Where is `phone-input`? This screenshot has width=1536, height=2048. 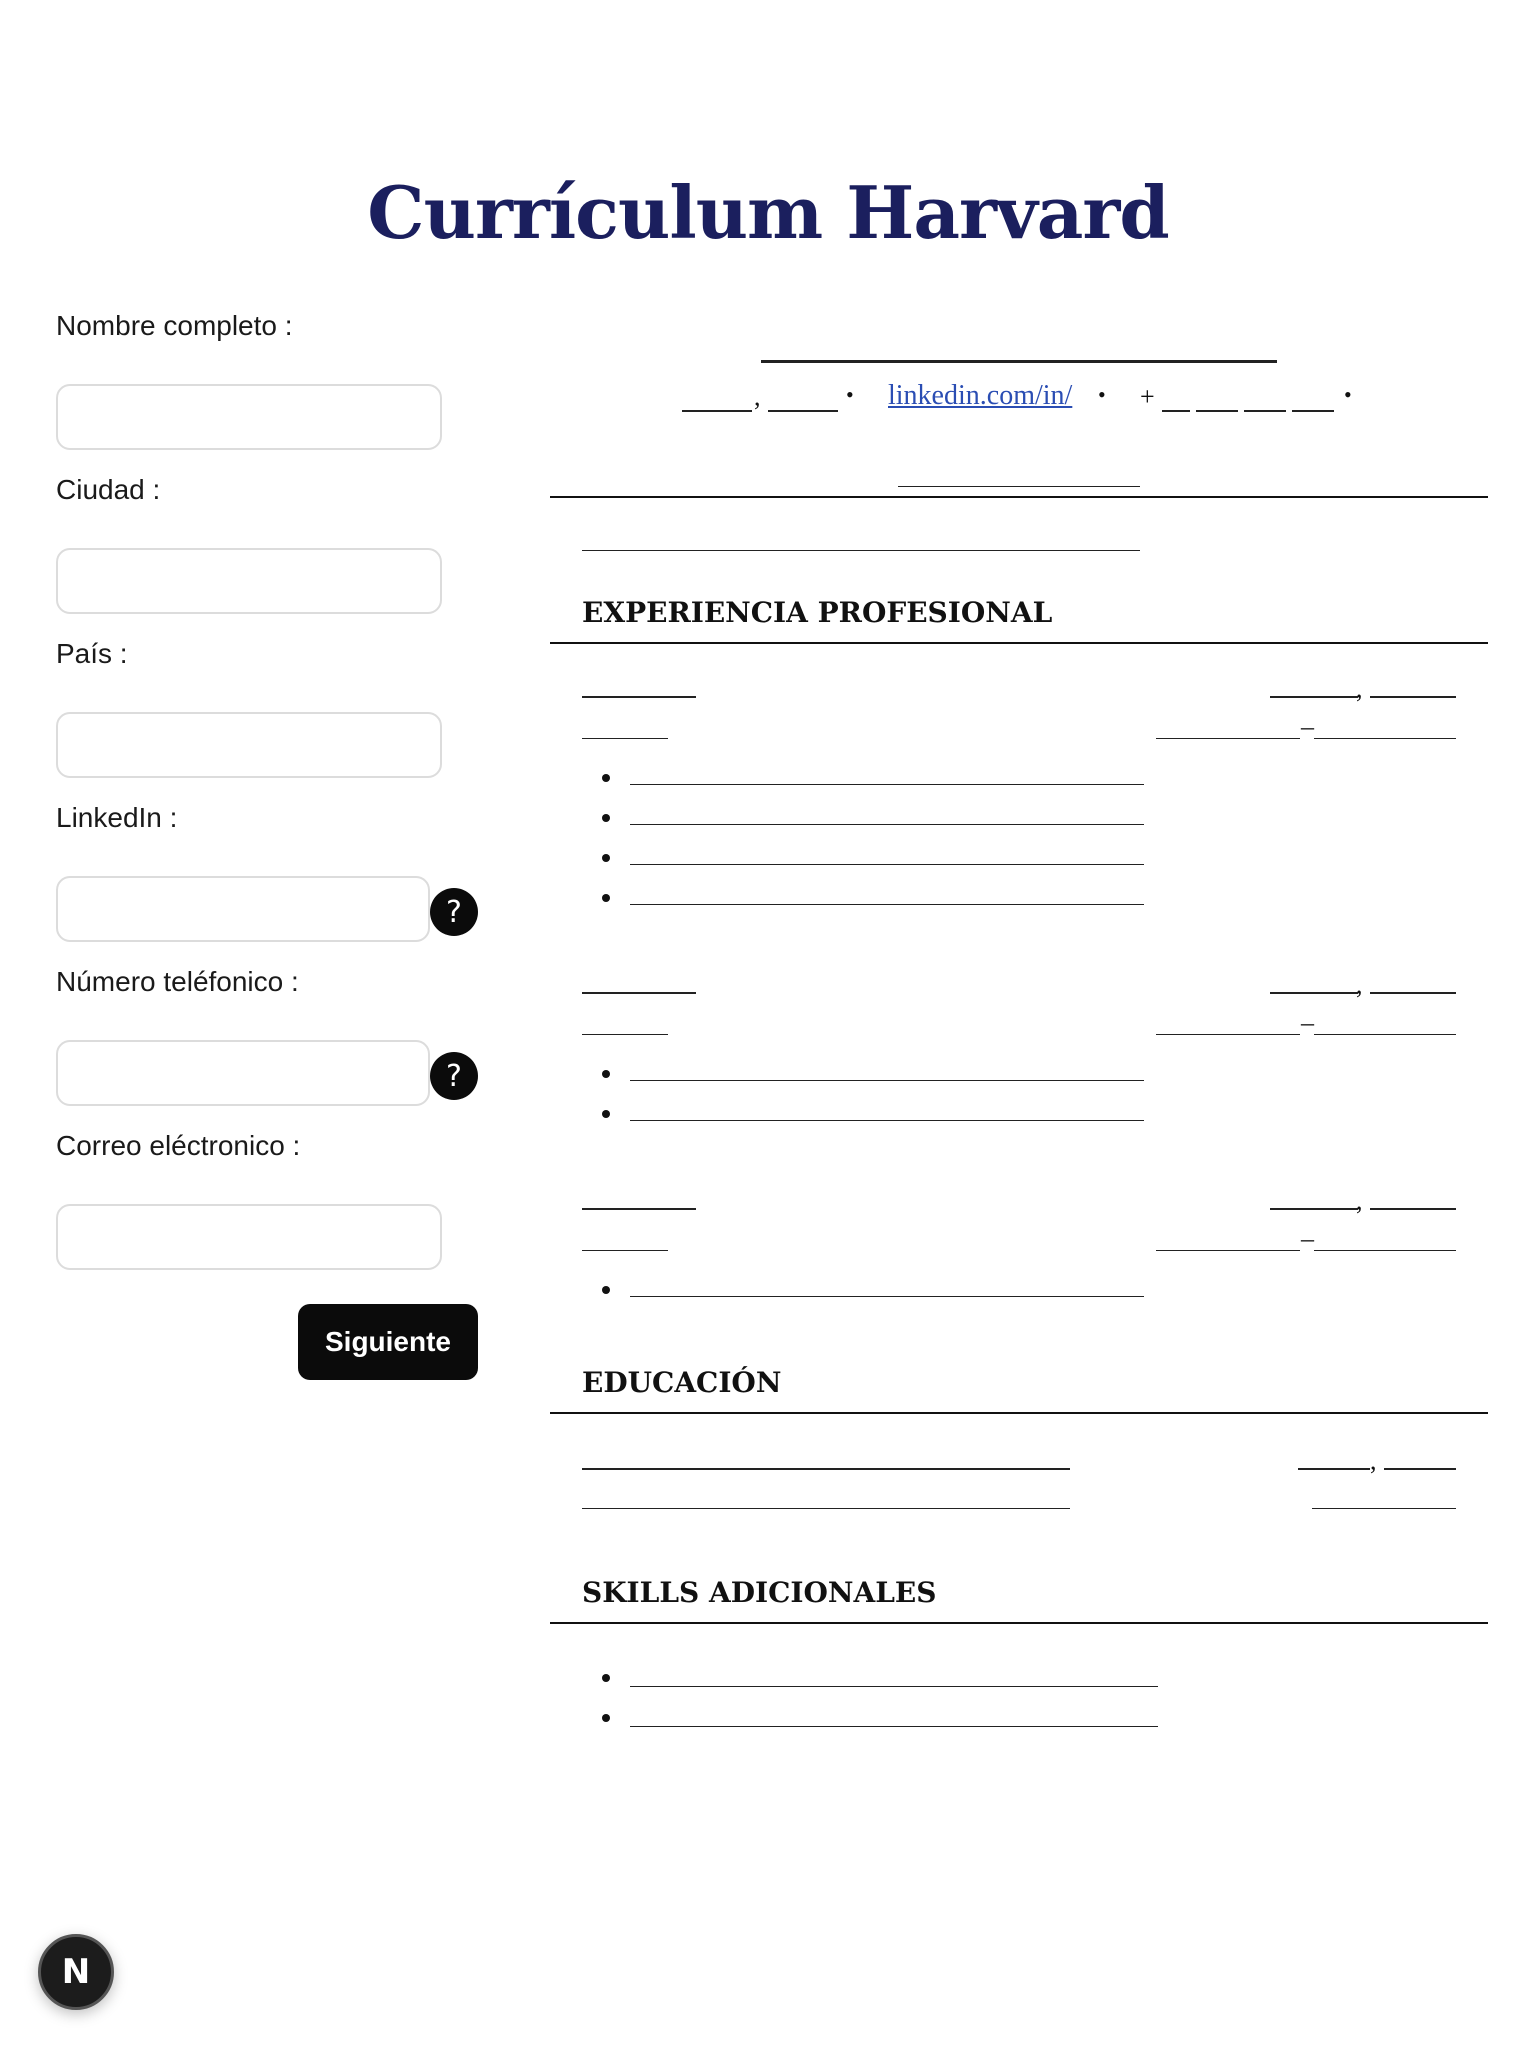
phone-input is located at coordinates (243, 1073).